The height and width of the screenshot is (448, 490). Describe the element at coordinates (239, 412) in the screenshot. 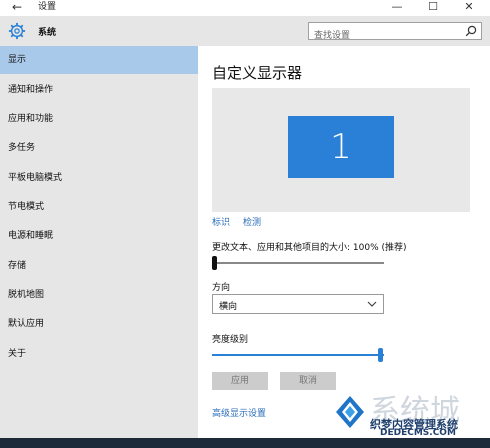

I see `advanced-display-settings-link: 高级显示设置` at that location.